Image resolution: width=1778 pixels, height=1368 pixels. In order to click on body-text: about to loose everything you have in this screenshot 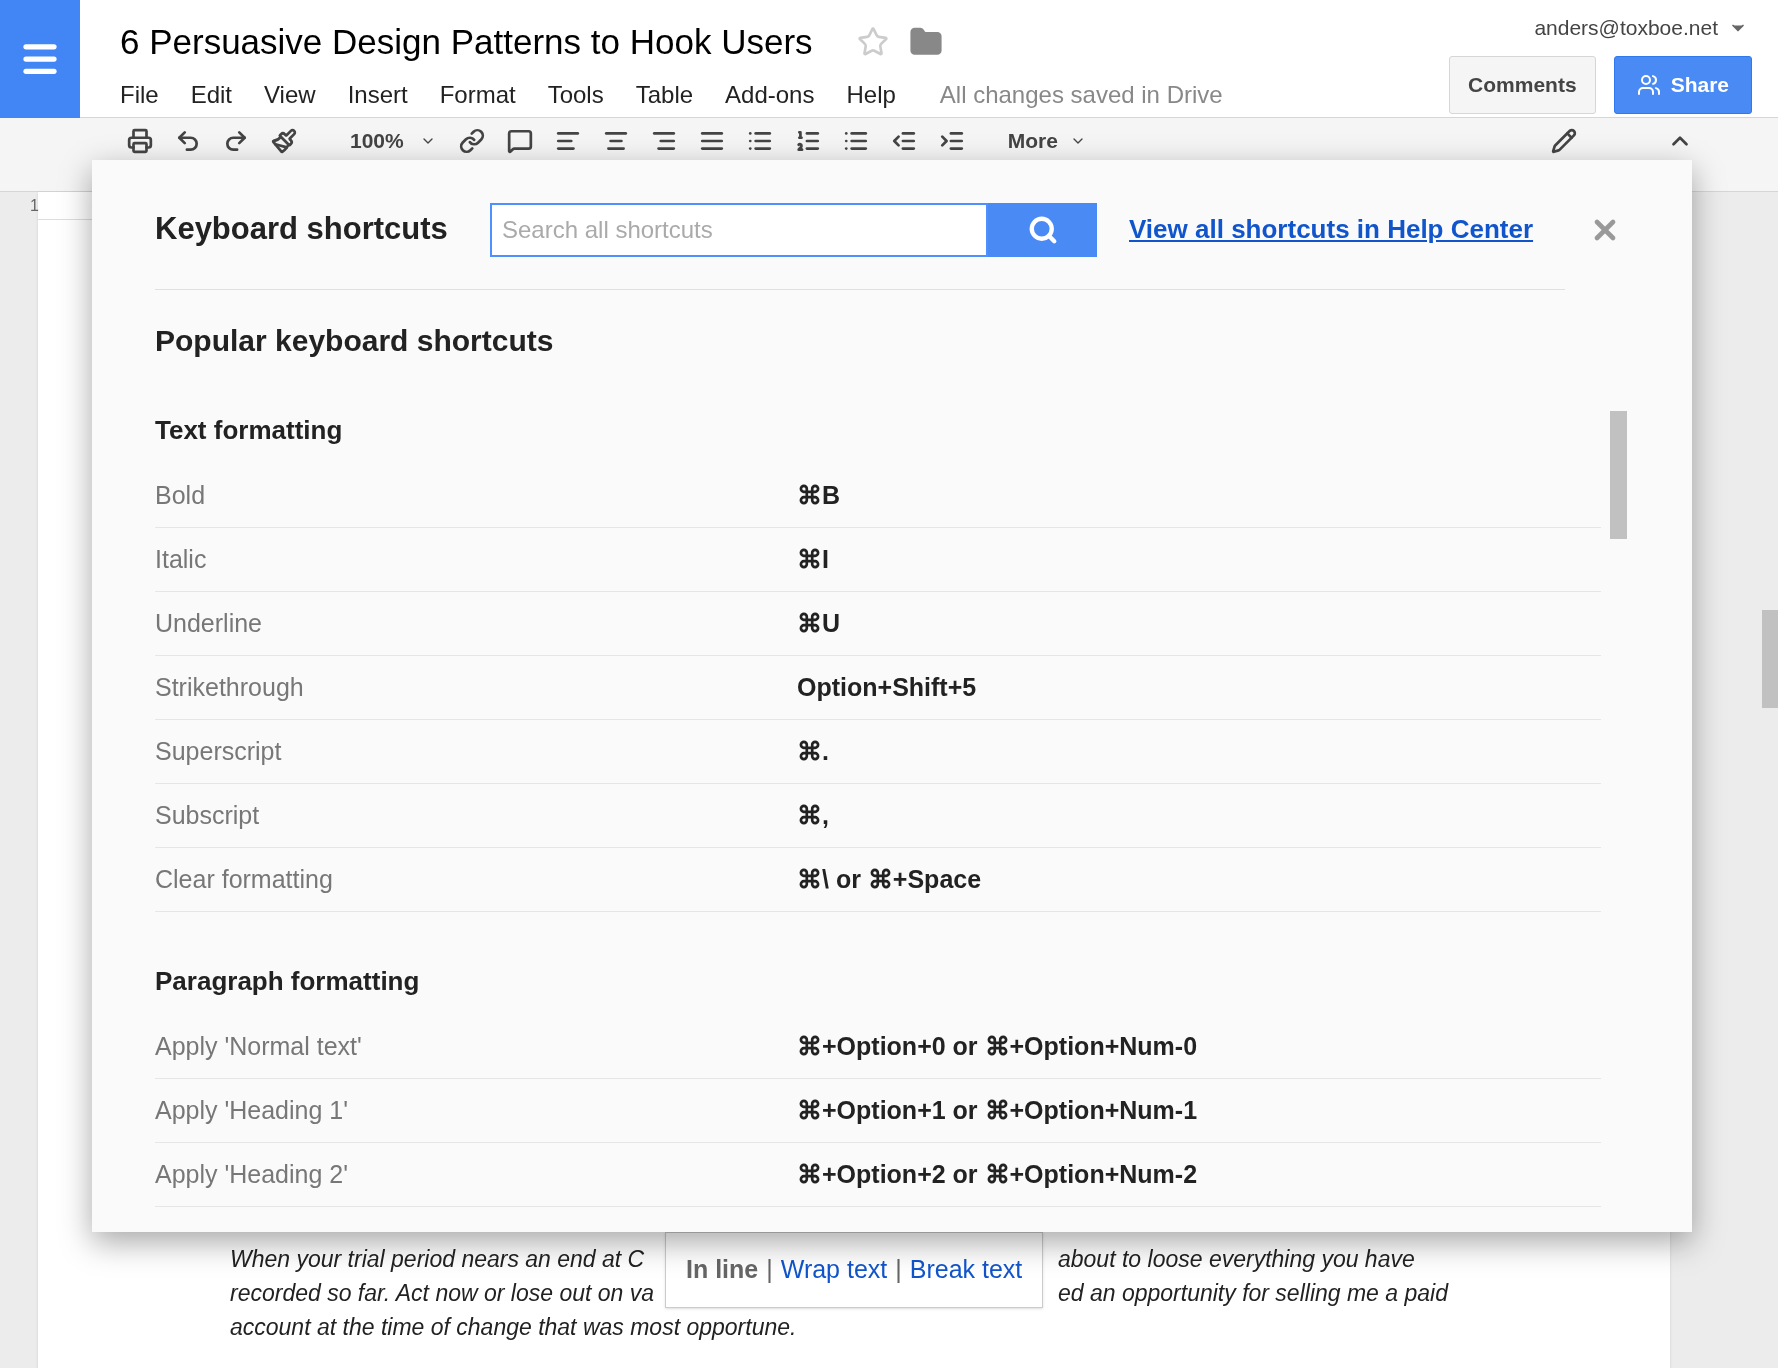, I will do `click(1236, 1259)`.